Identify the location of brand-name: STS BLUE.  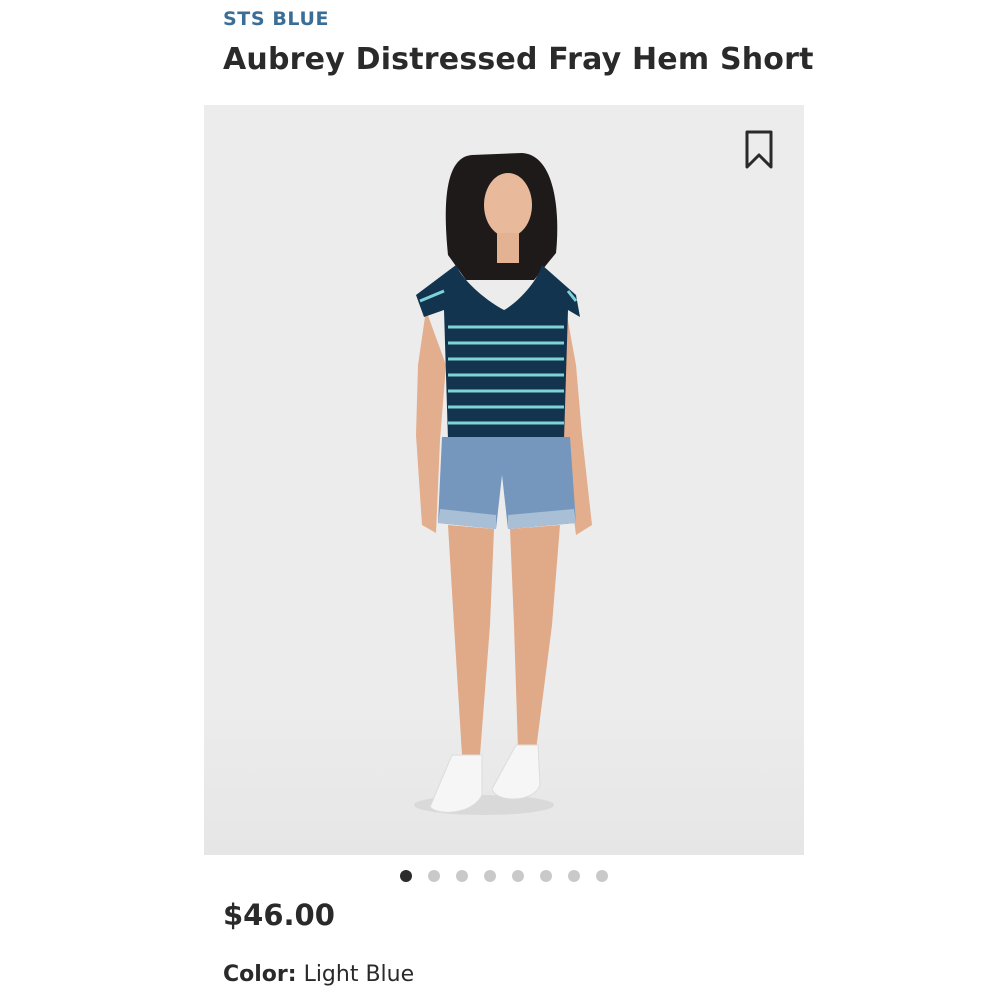
(276, 19).